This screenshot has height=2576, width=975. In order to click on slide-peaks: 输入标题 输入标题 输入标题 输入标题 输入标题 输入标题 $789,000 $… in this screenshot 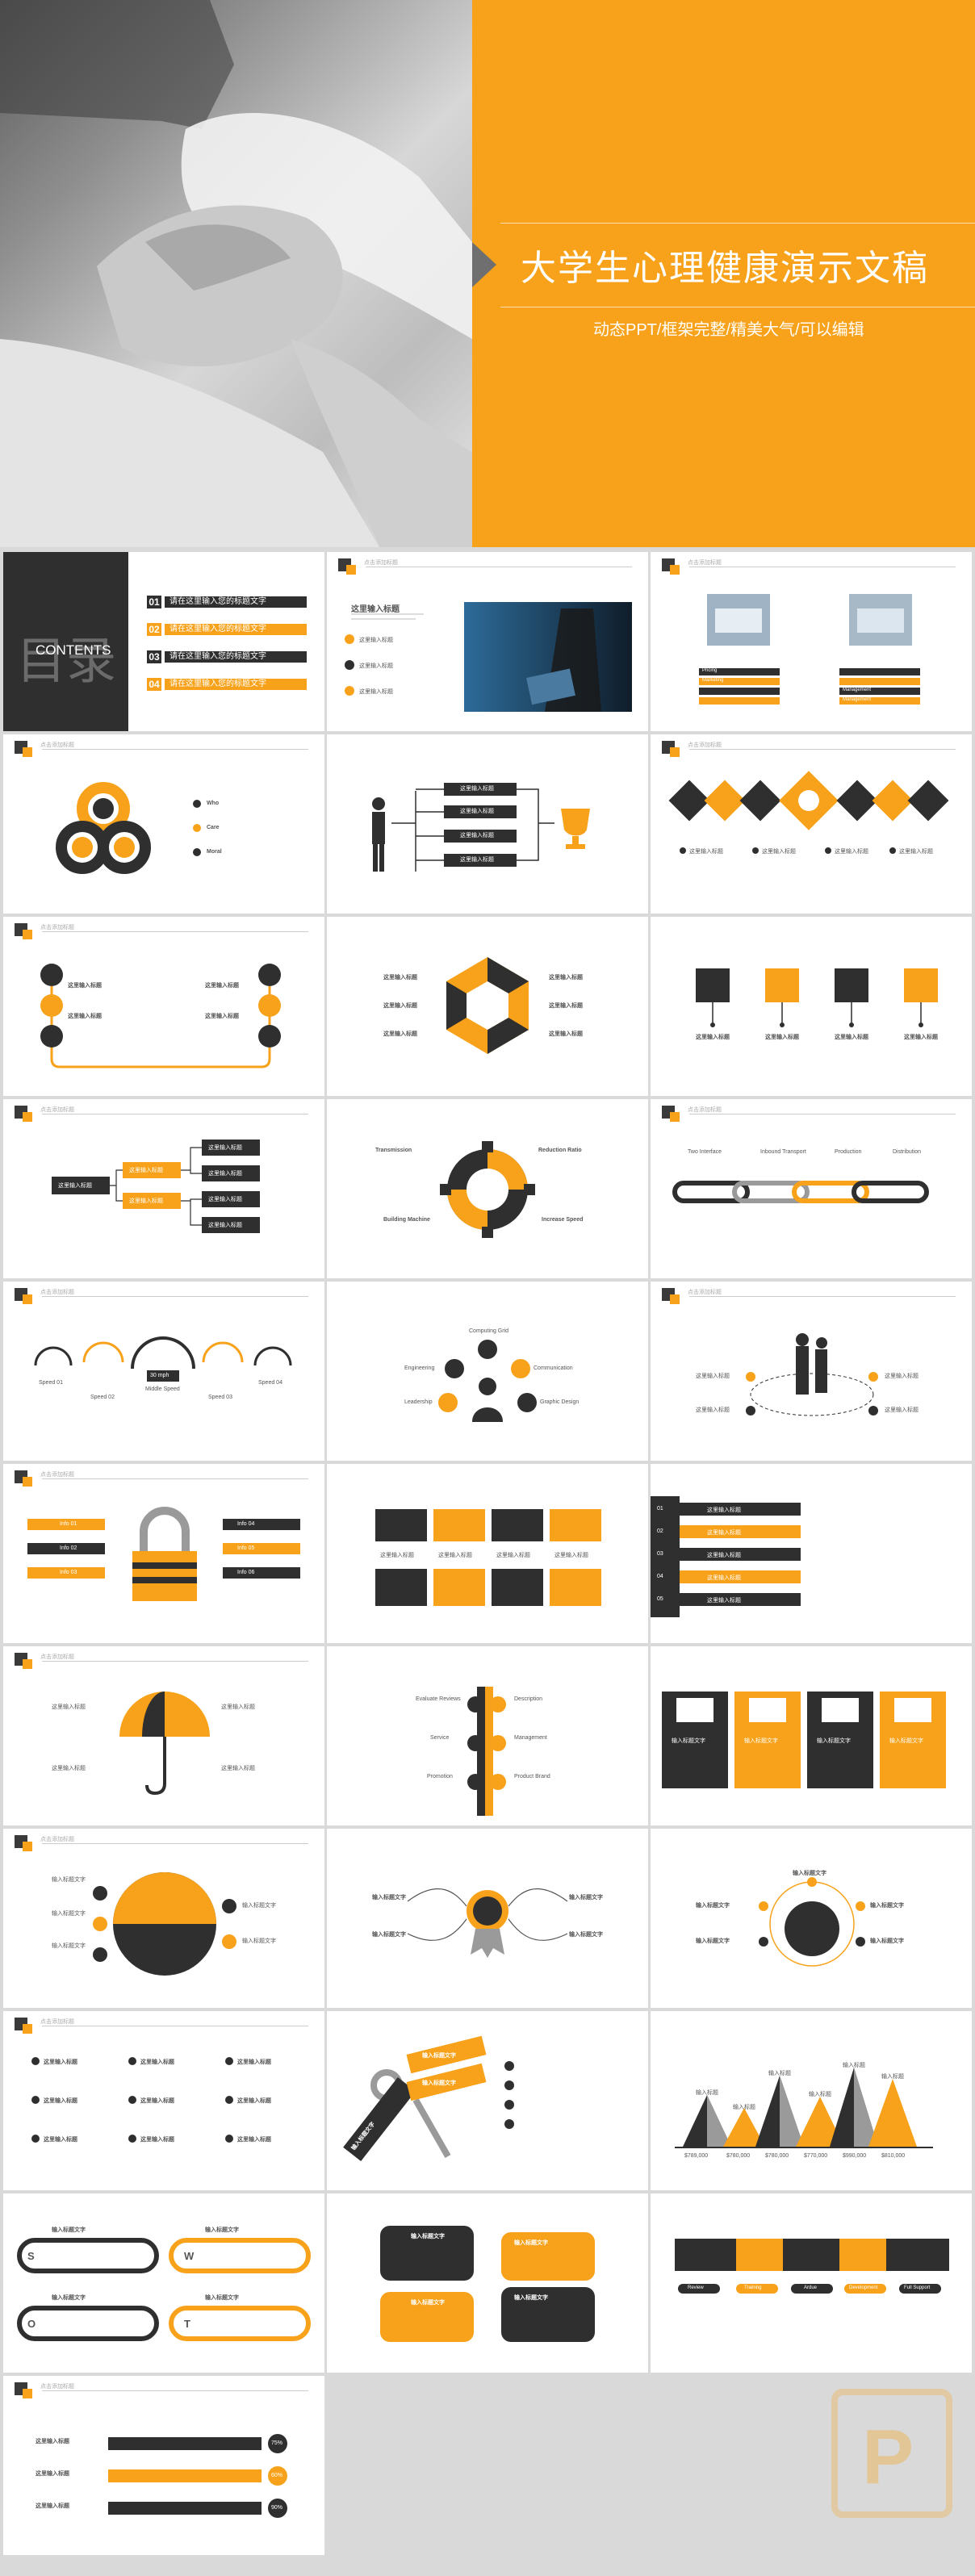, I will do `click(811, 2100)`.